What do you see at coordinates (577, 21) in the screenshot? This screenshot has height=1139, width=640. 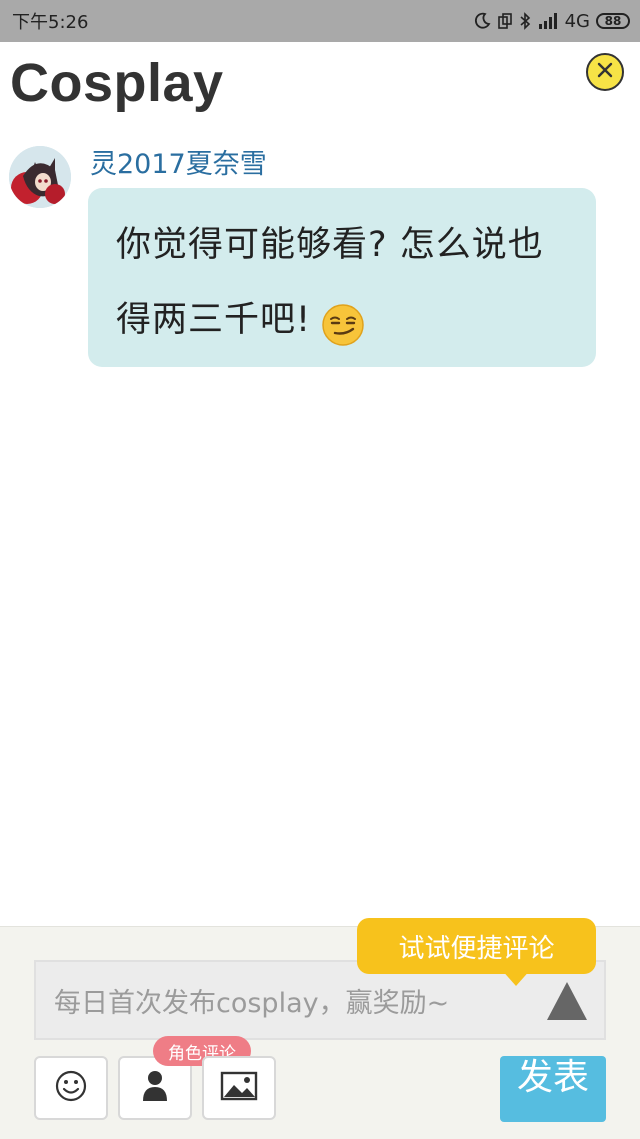 I see `network-type: 4G` at bounding box center [577, 21].